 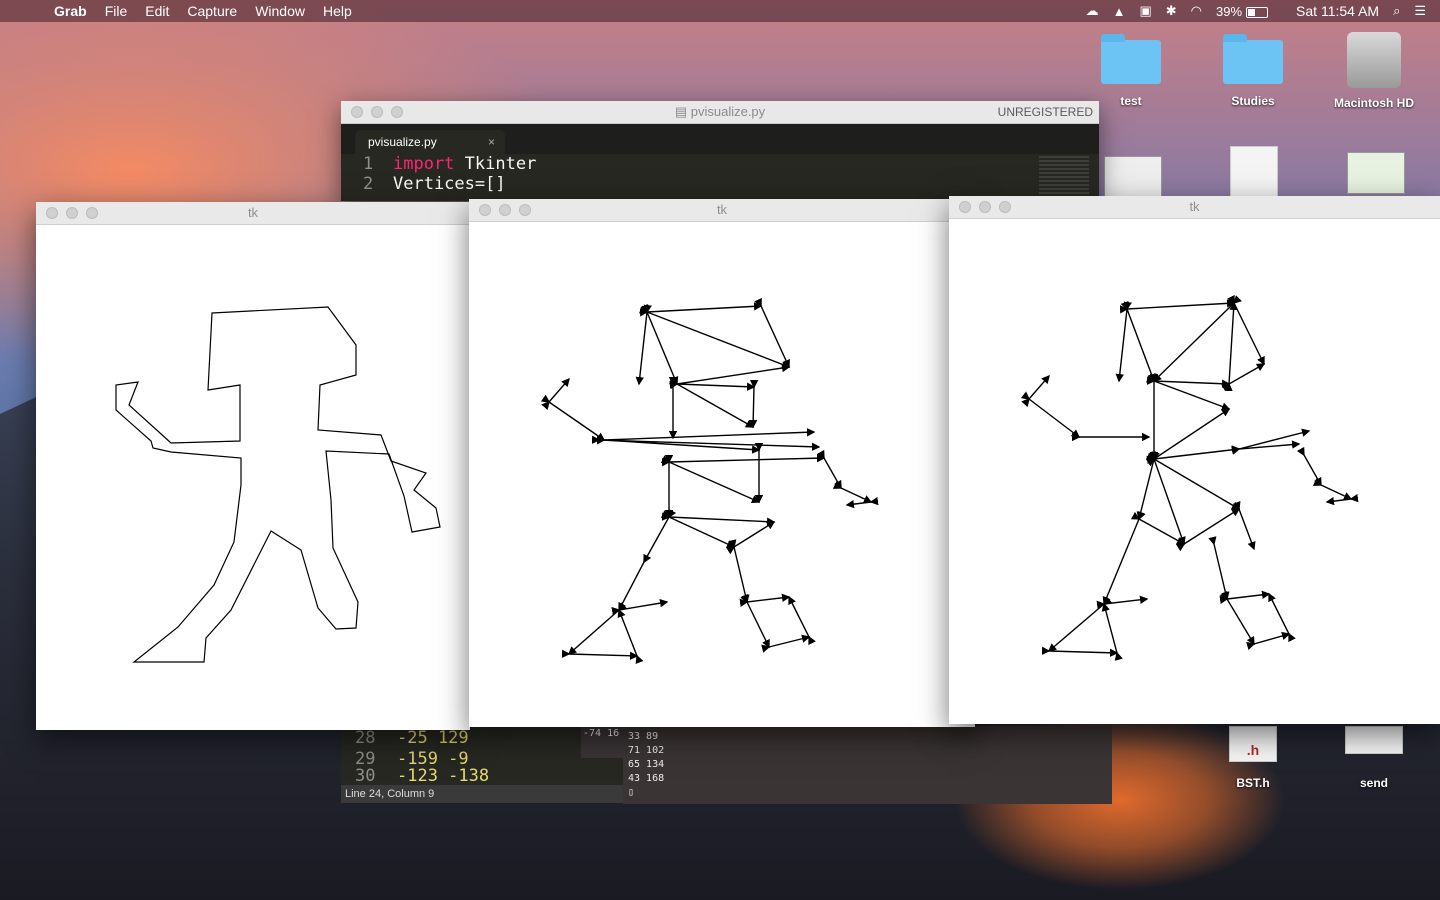 I want to click on code-text: -123 -138, so click(x=443, y=776).